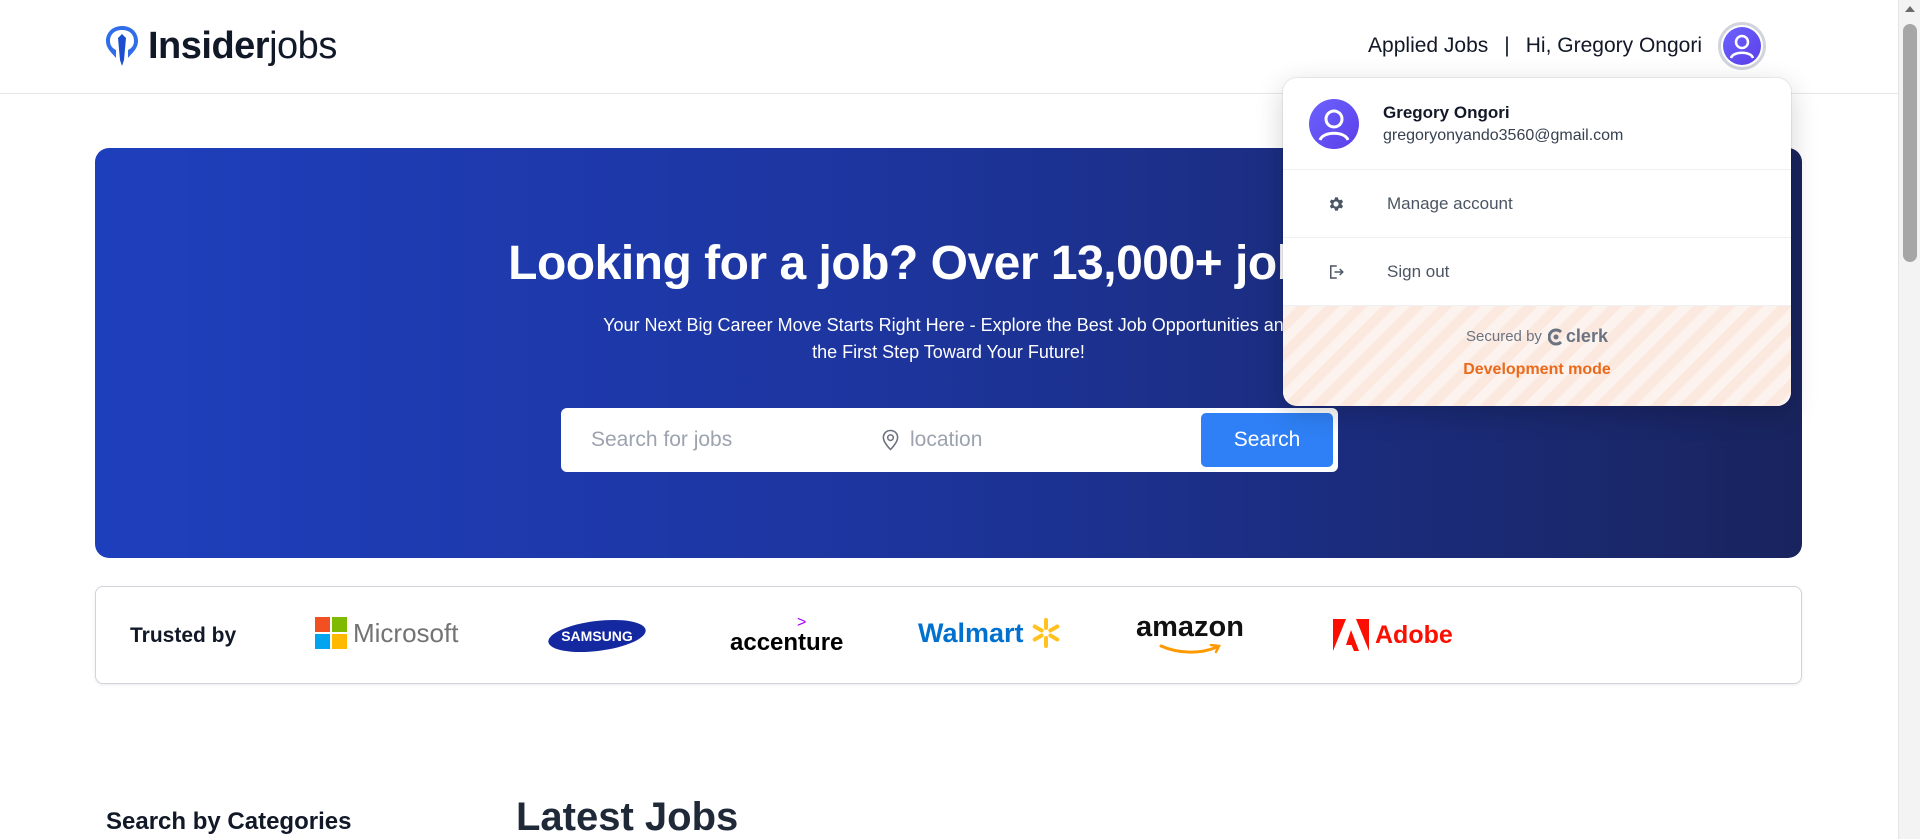 The width and height of the screenshot is (1920, 839). What do you see at coordinates (787, 635) in the screenshot?
I see `accenture-logo: > accenture` at bounding box center [787, 635].